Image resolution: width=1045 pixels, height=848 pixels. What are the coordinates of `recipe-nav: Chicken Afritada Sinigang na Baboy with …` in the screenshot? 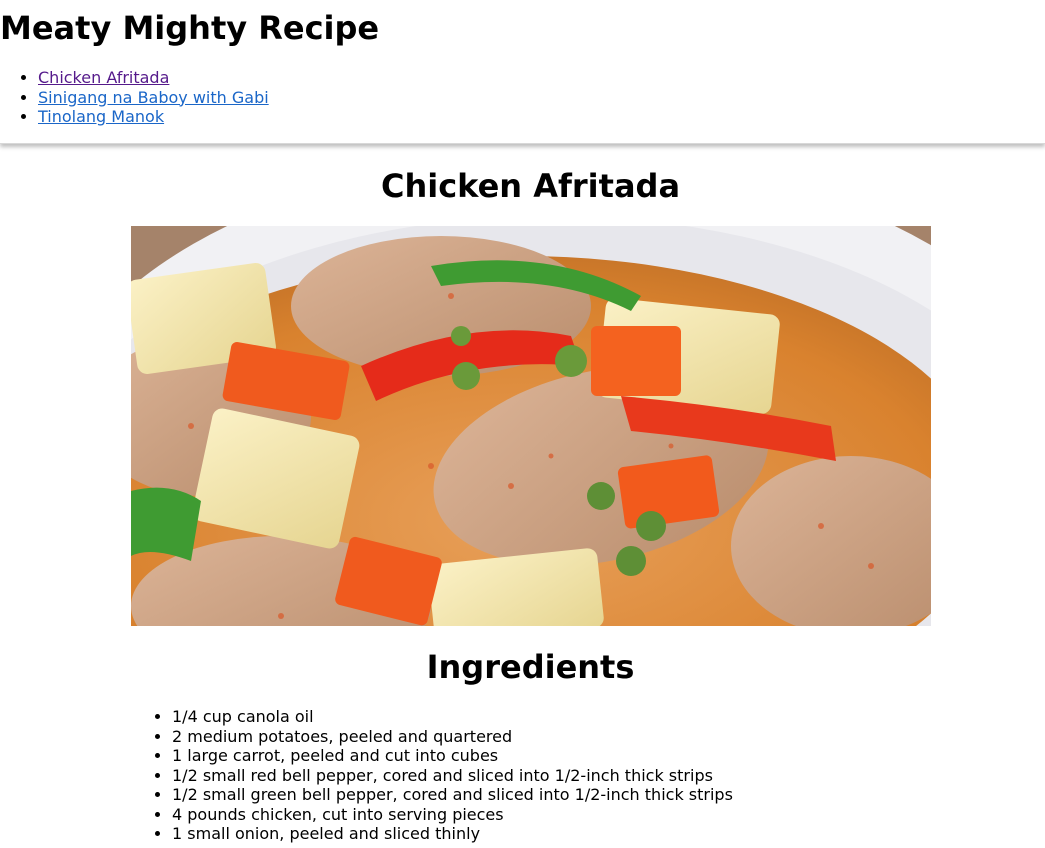 It's located at (522, 97).